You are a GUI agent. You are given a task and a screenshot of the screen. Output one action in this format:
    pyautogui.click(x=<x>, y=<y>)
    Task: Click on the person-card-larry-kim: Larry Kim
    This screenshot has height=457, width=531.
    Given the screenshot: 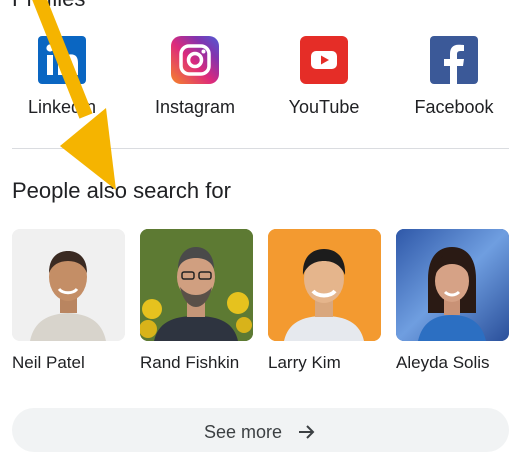 What is the action you would take?
    pyautogui.click(x=324, y=301)
    